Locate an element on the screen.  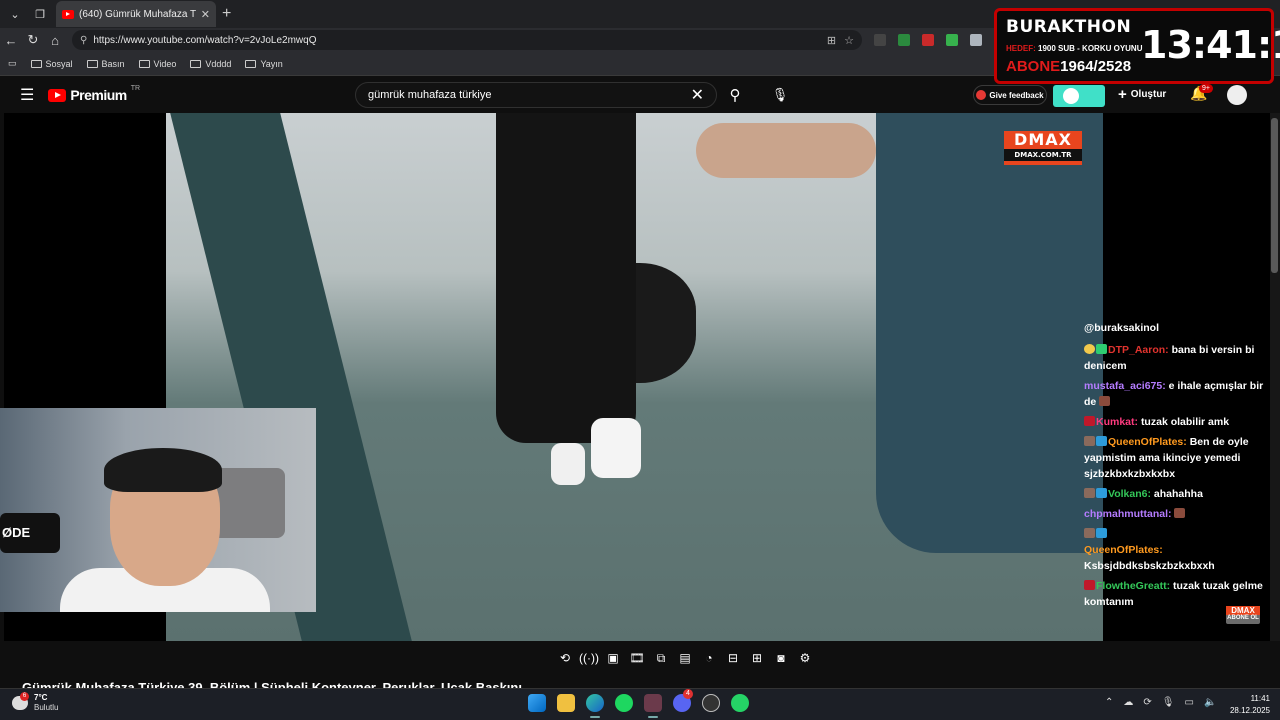
picture-in-picture-icon: ⧉ is located at coordinates (661, 658).